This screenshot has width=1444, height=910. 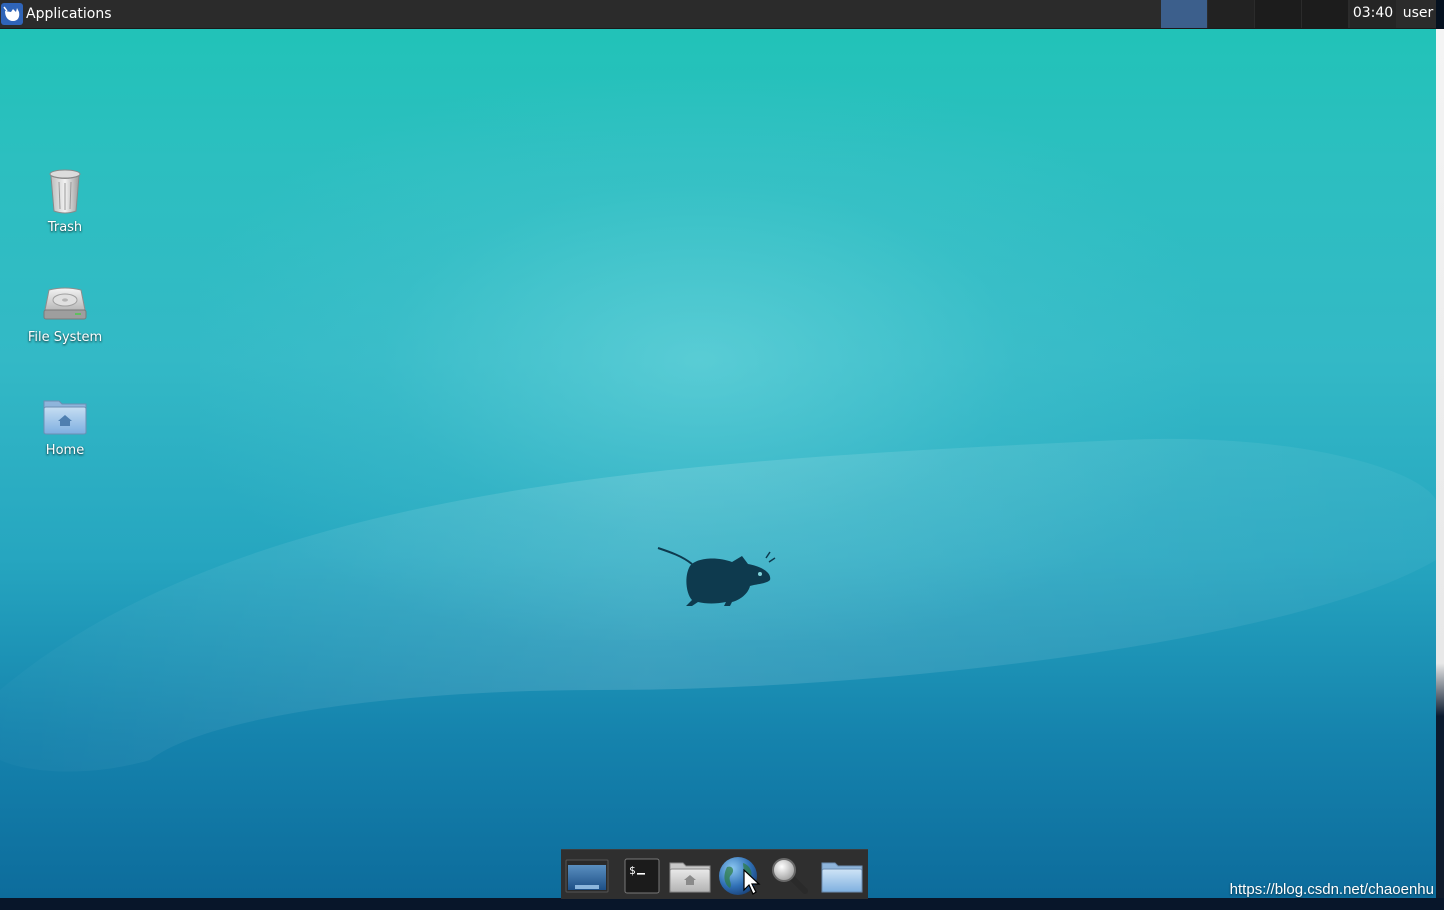 I want to click on home-folder-icon, so click(x=65, y=417).